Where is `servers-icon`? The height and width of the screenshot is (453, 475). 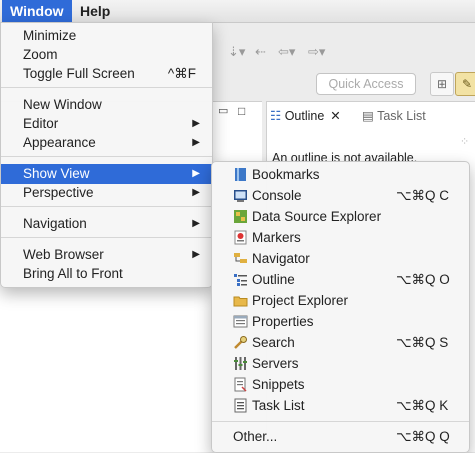
servers-icon is located at coordinates (240, 363).